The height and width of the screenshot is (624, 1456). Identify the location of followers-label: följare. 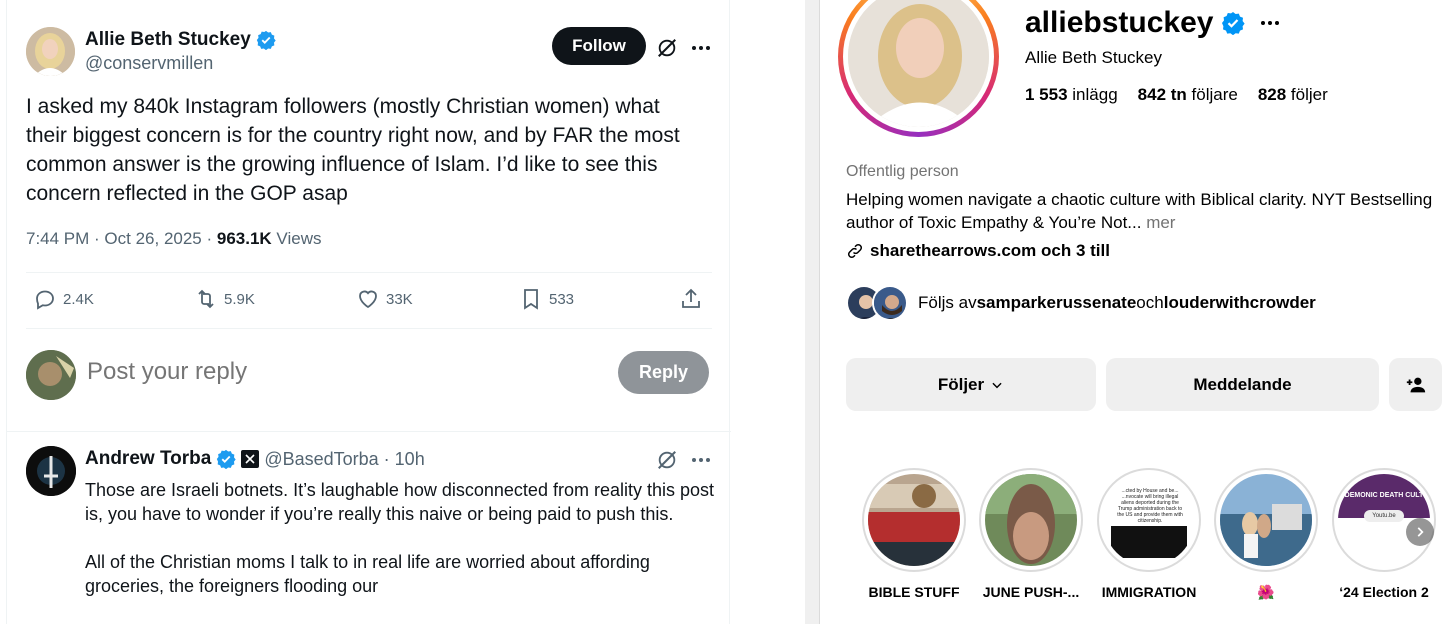
(1212, 94).